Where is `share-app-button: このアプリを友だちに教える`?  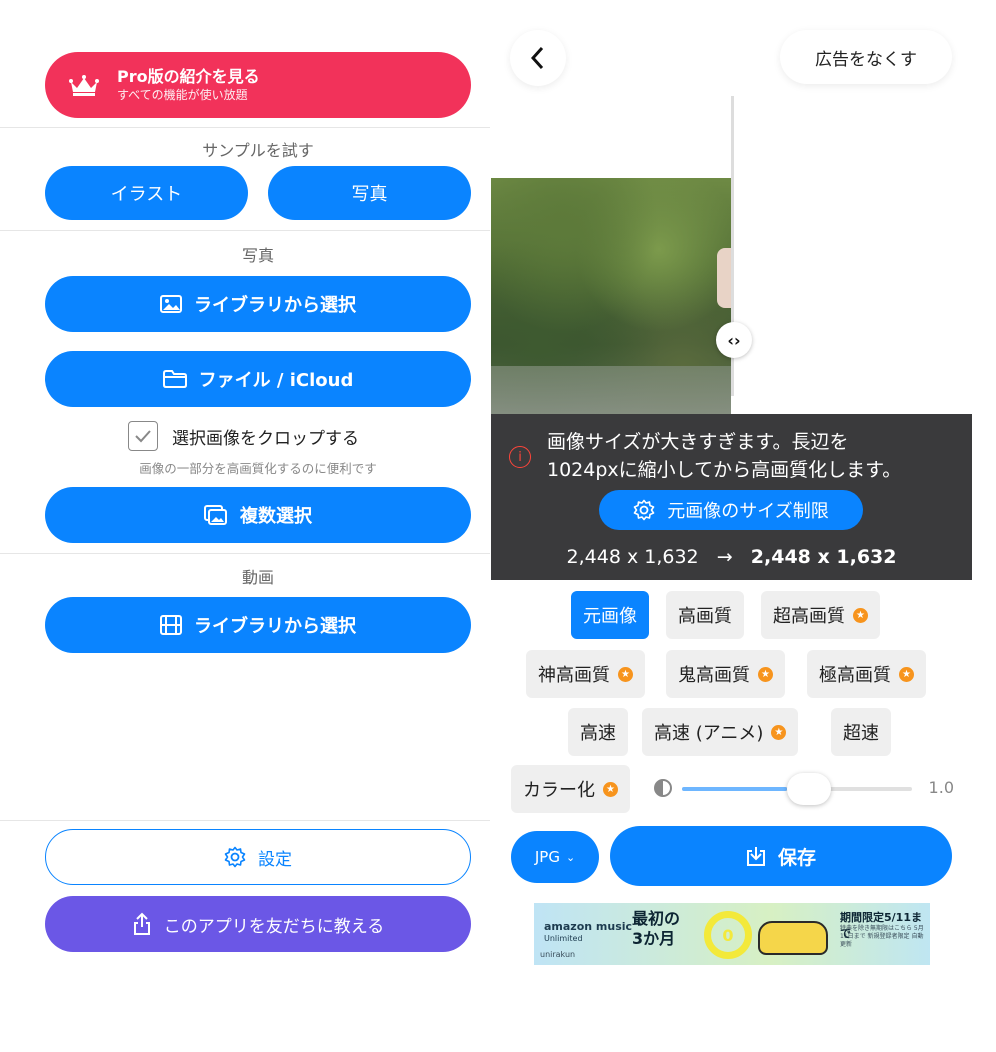 share-app-button: このアプリを友だちに教える is located at coordinates (258, 924).